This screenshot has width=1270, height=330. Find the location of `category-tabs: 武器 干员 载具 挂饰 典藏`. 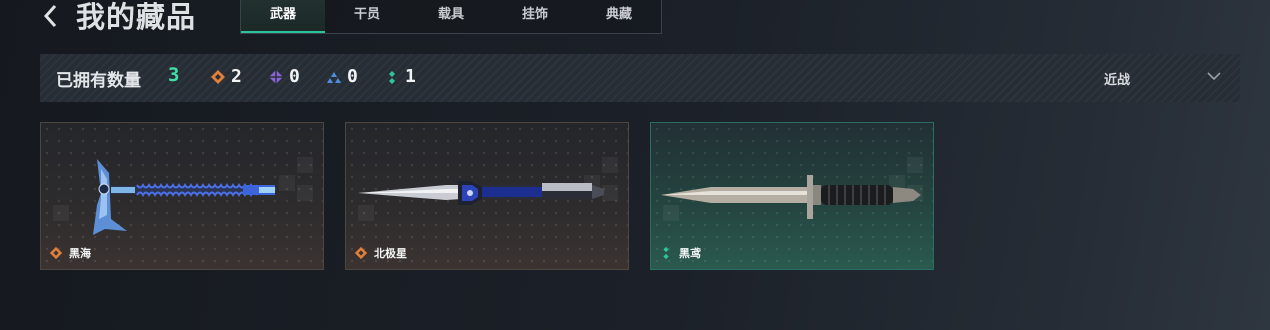

category-tabs: 武器 干员 载具 挂饰 典藏 is located at coordinates (451, 17).